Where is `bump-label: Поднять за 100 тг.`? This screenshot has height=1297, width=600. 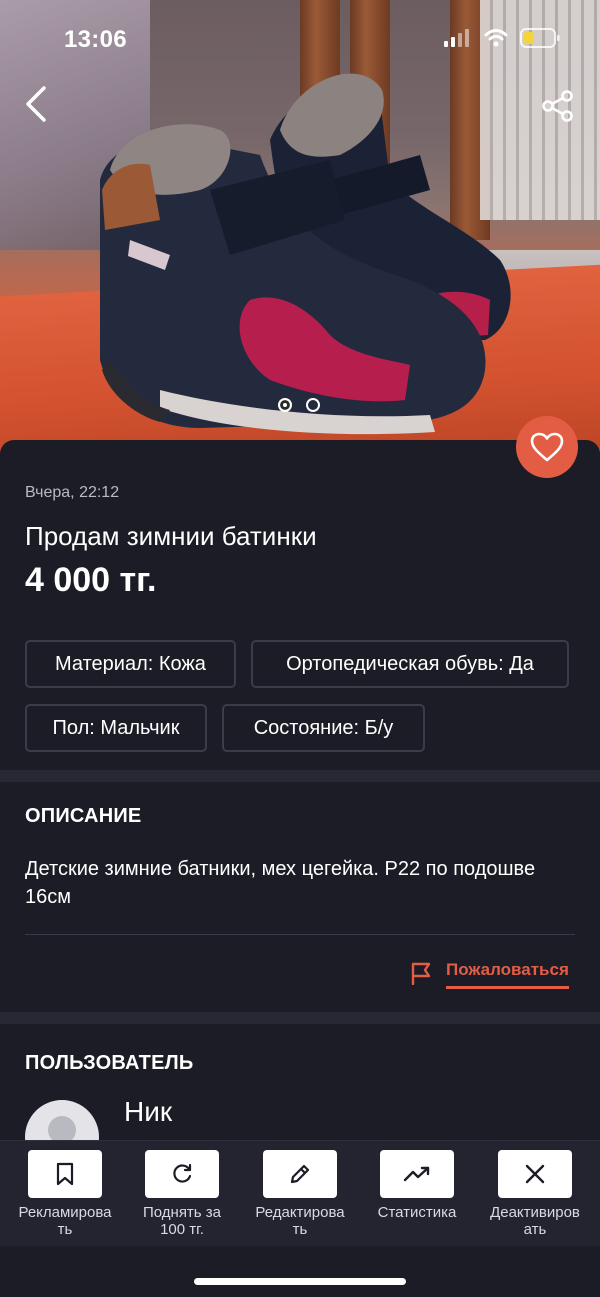 bump-label: Поднять за 100 тг. is located at coordinates (182, 1221).